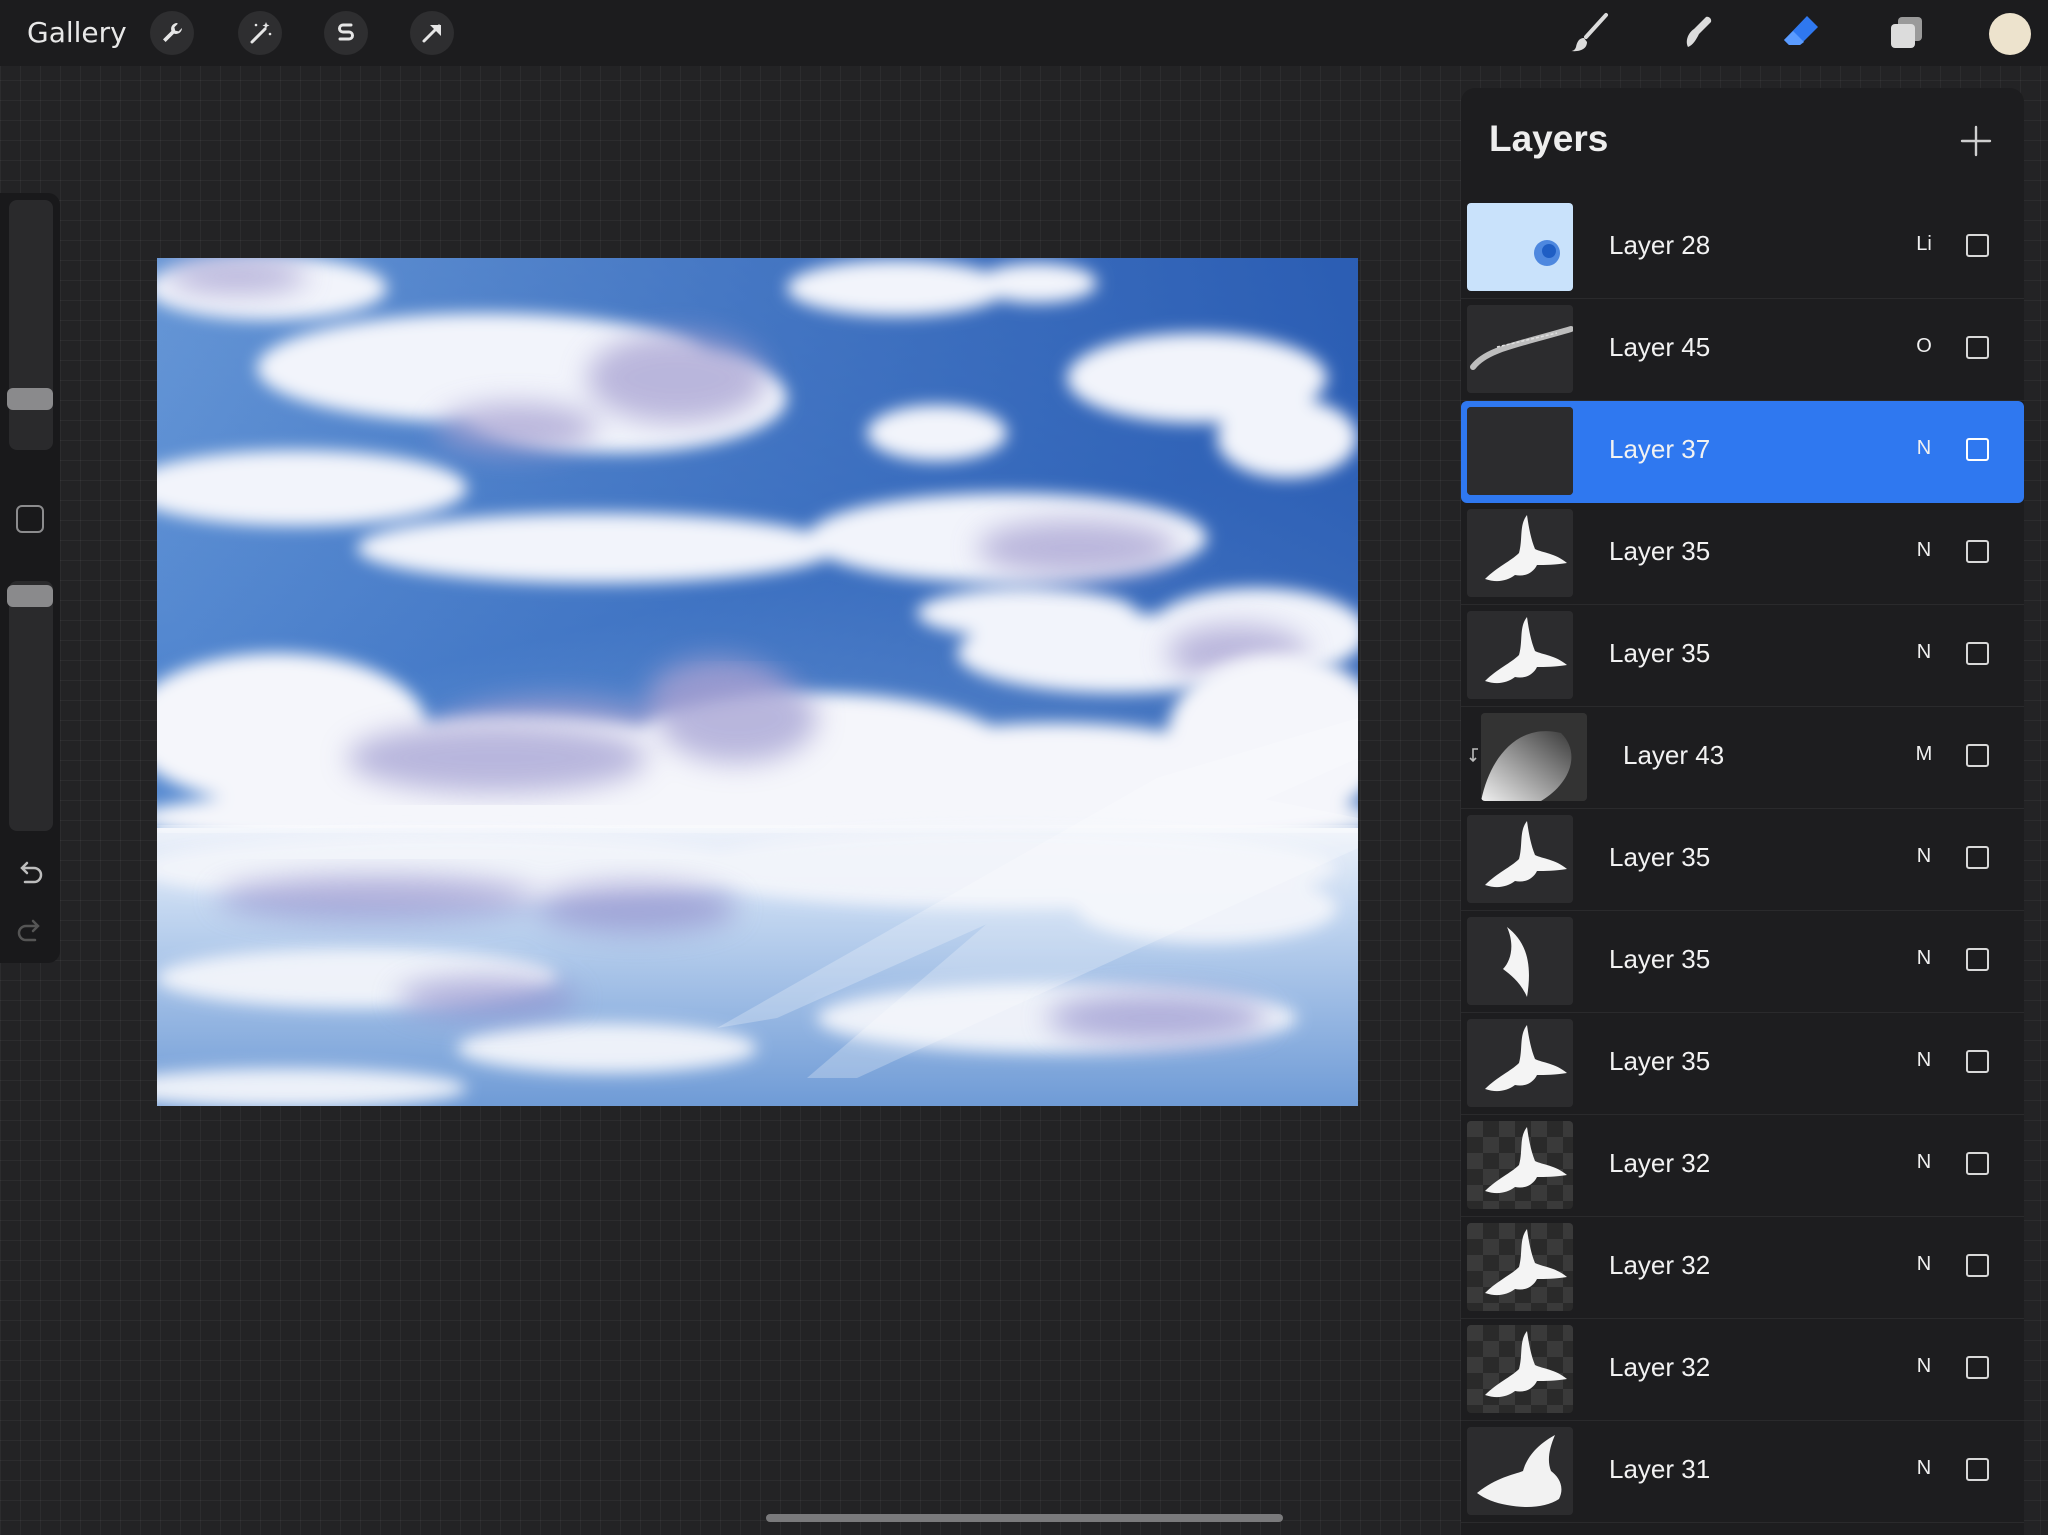 The image size is (2048, 1535). What do you see at coordinates (1660, 347) in the screenshot?
I see `layer-name: Layer 45` at bounding box center [1660, 347].